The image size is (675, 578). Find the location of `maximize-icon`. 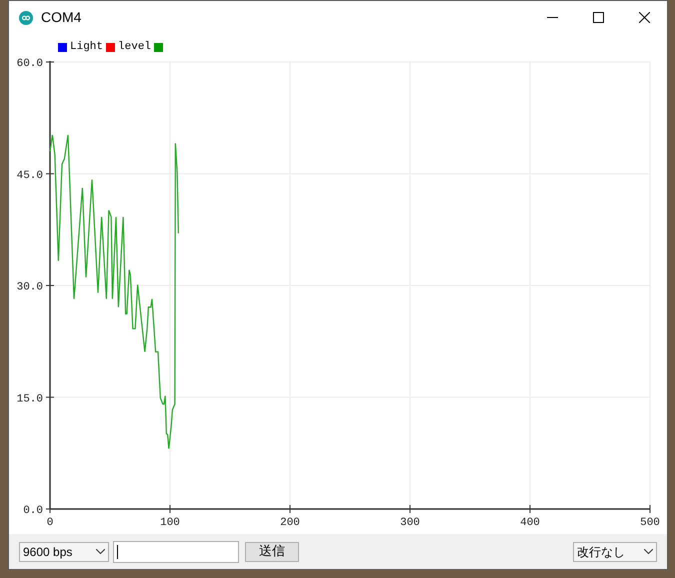

maximize-icon is located at coordinates (598, 17).